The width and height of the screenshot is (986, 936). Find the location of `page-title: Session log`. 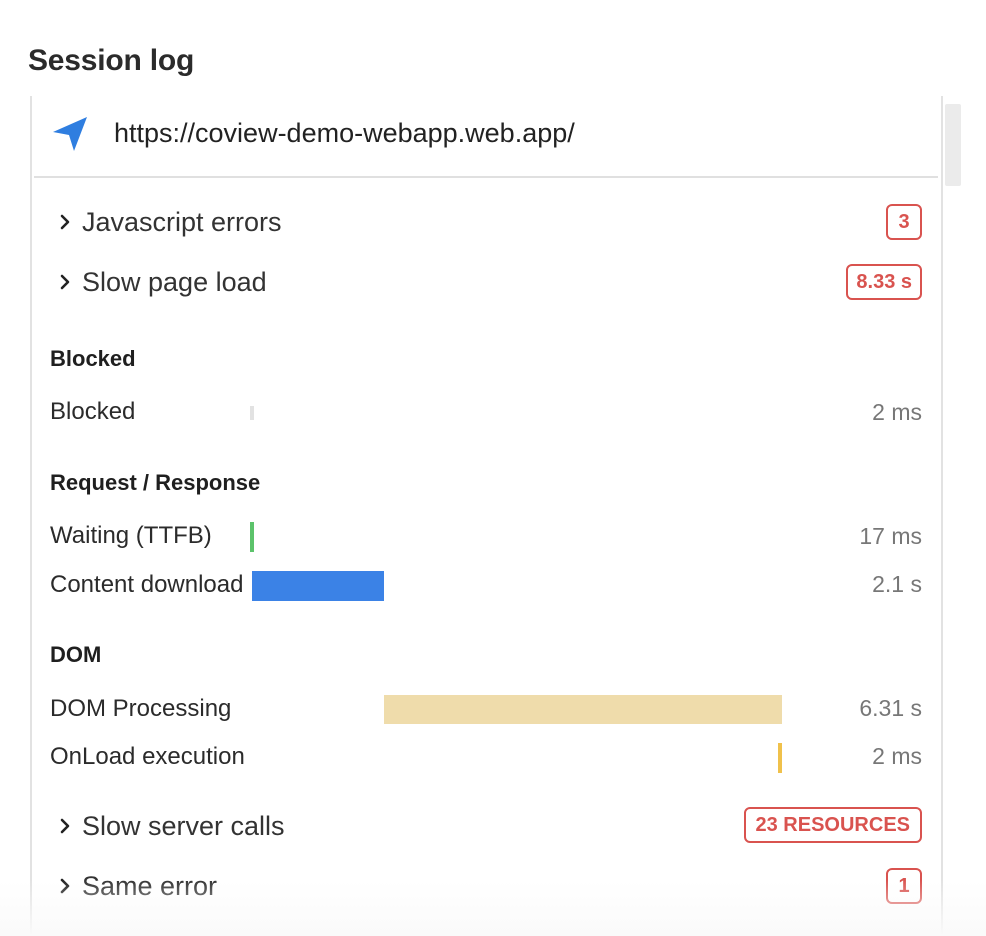

page-title: Session log is located at coordinates (111, 60).